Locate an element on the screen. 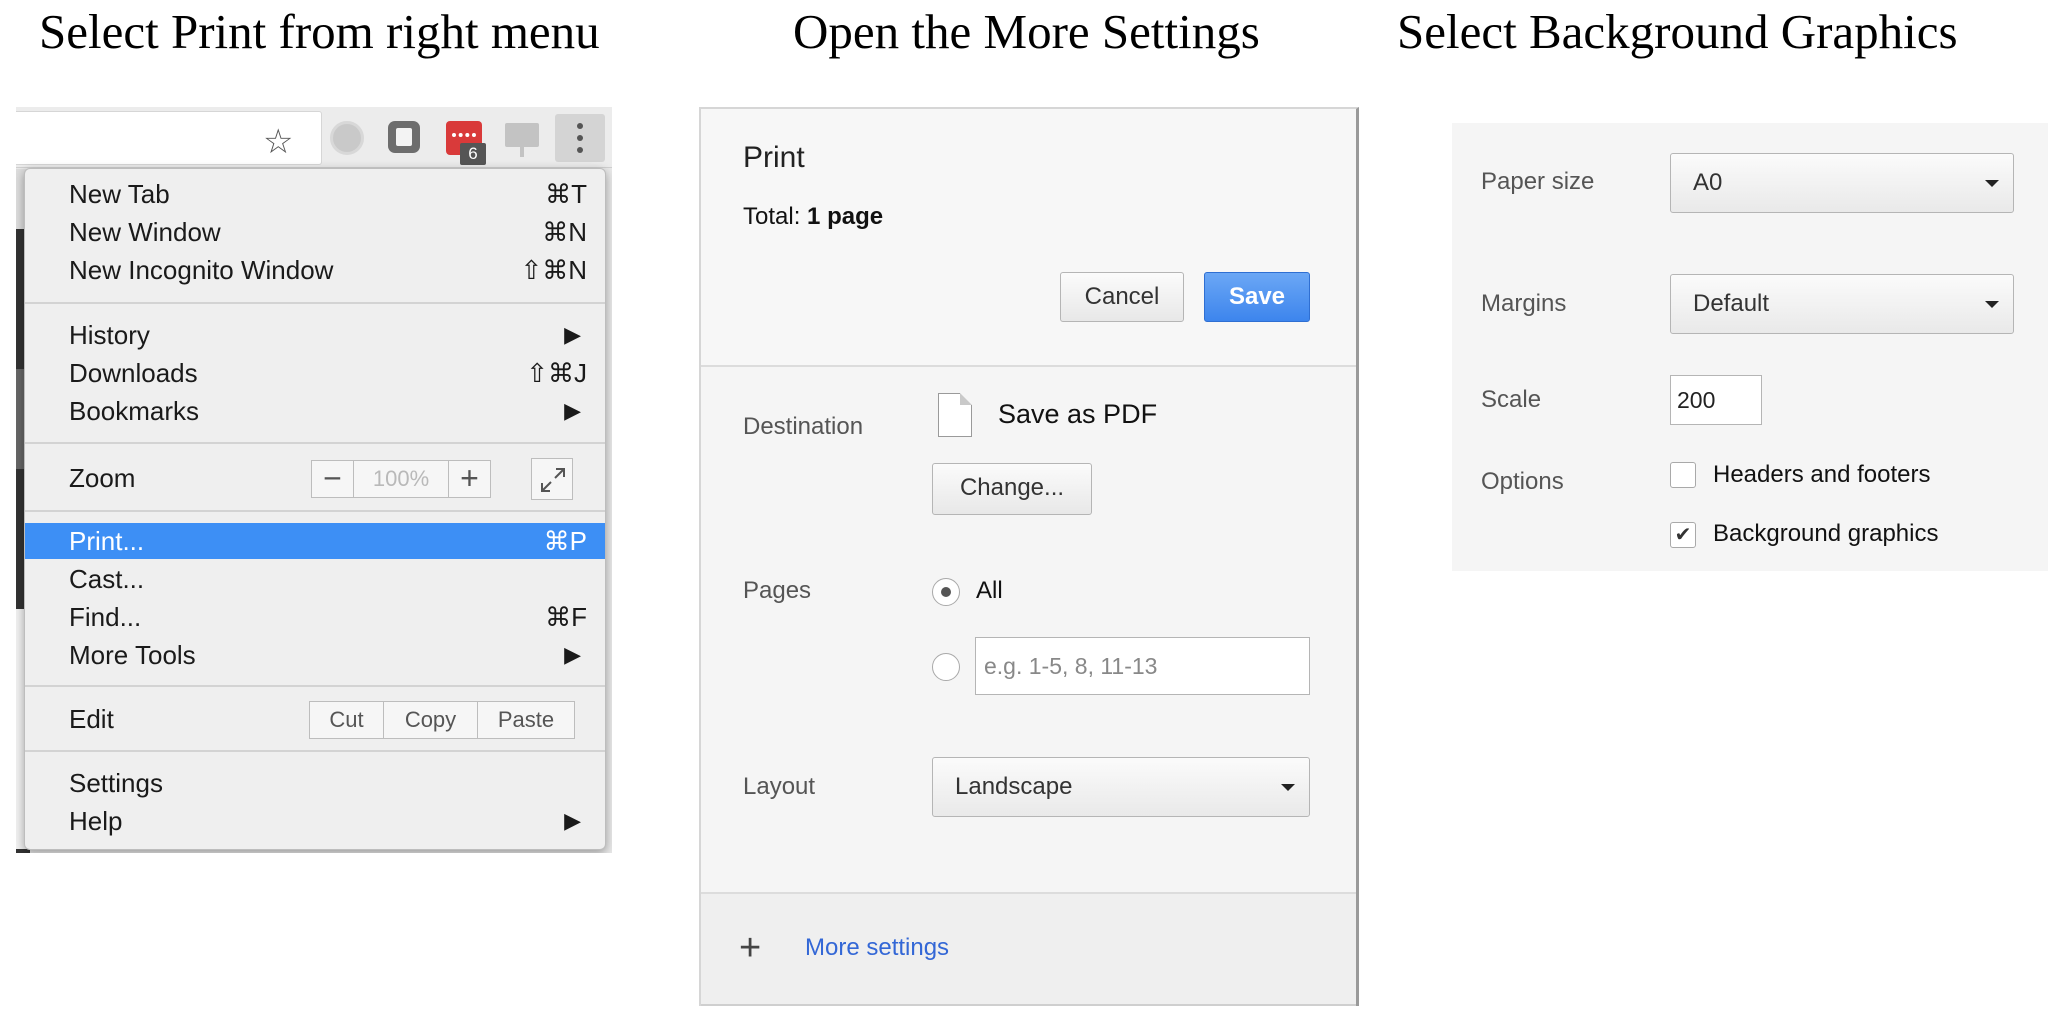 The height and width of the screenshot is (1012, 2048). menu-item-edit: Edit Cut Copy Paste is located at coordinates (315, 720).